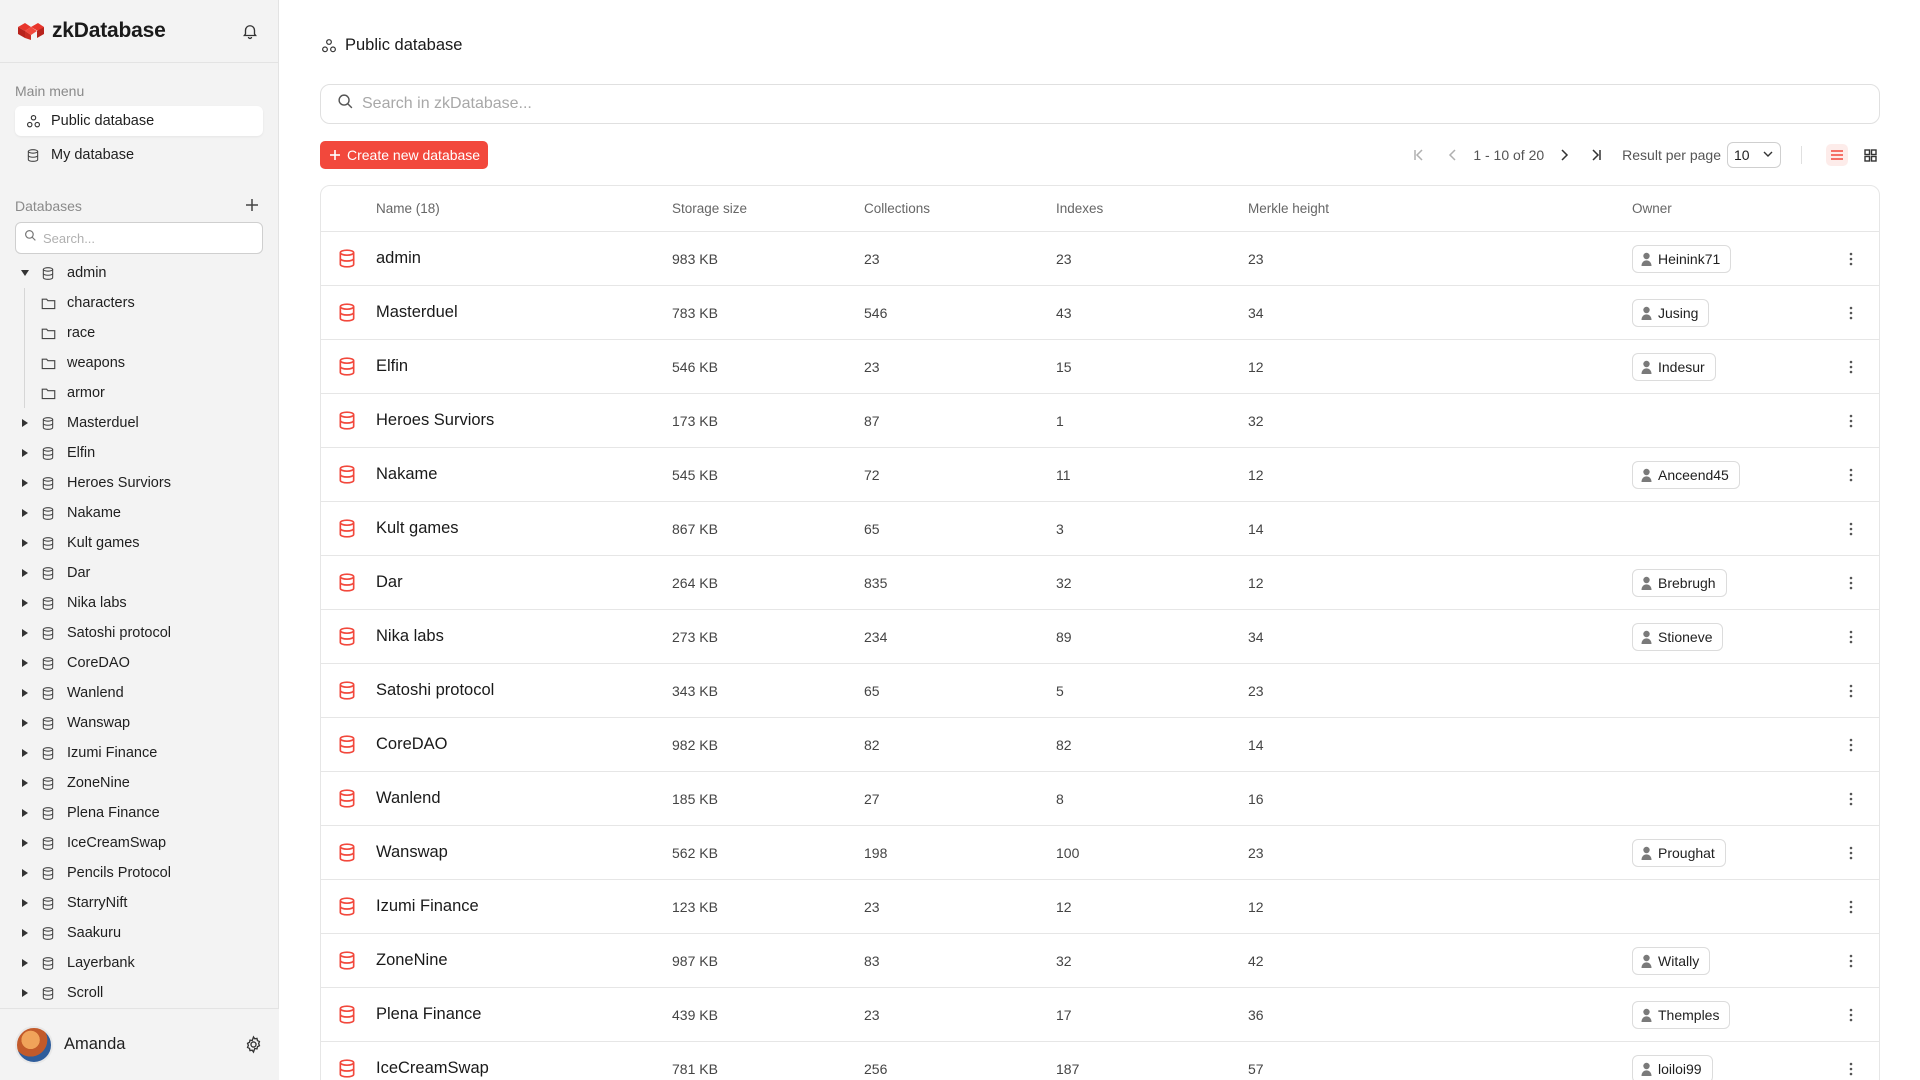 The image size is (1920, 1080). I want to click on row-name: Wanswap, so click(412, 852).